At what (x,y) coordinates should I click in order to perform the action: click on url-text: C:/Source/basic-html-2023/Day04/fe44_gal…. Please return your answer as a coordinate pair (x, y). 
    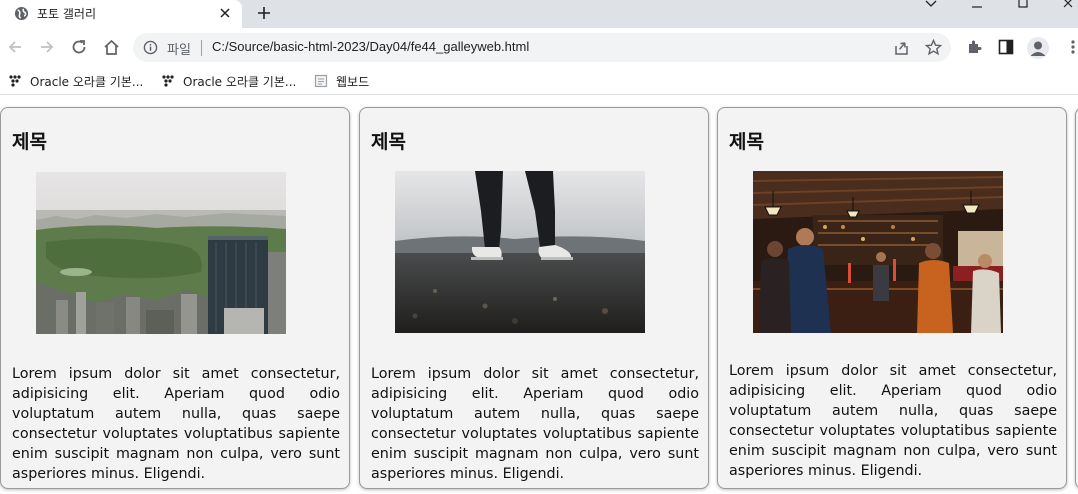
    Looking at the image, I should click on (370, 46).